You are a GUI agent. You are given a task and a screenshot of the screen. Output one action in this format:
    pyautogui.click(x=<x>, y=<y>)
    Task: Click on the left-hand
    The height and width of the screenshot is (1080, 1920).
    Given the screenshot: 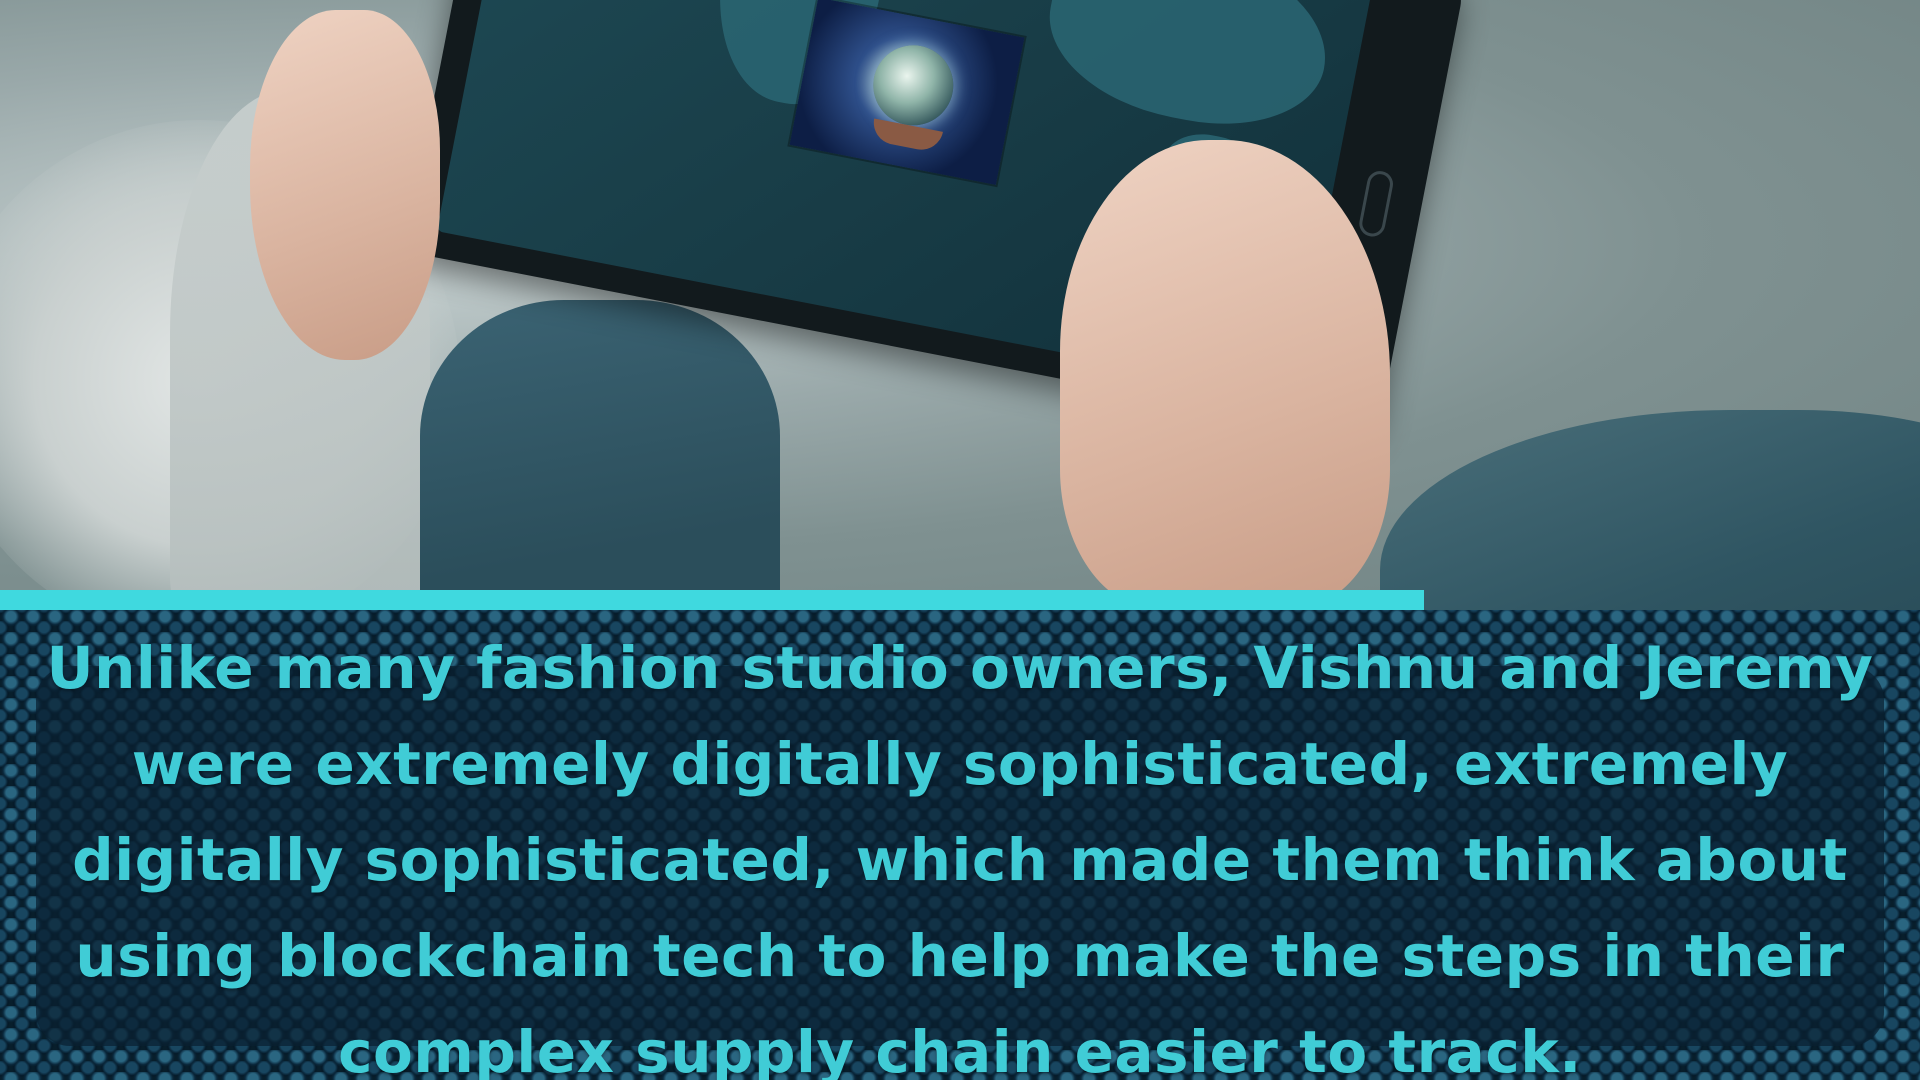 What is the action you would take?
    pyautogui.click(x=345, y=185)
    